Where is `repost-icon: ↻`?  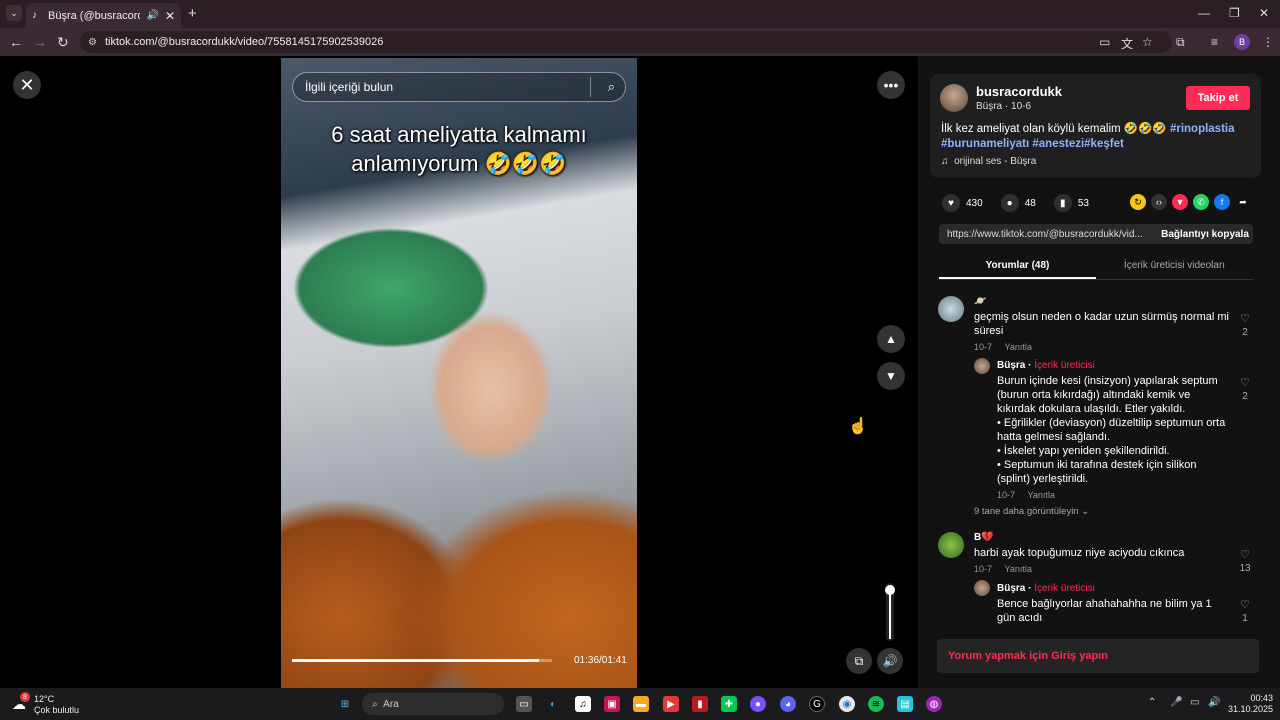
repost-icon: ↻ is located at coordinates (1138, 202).